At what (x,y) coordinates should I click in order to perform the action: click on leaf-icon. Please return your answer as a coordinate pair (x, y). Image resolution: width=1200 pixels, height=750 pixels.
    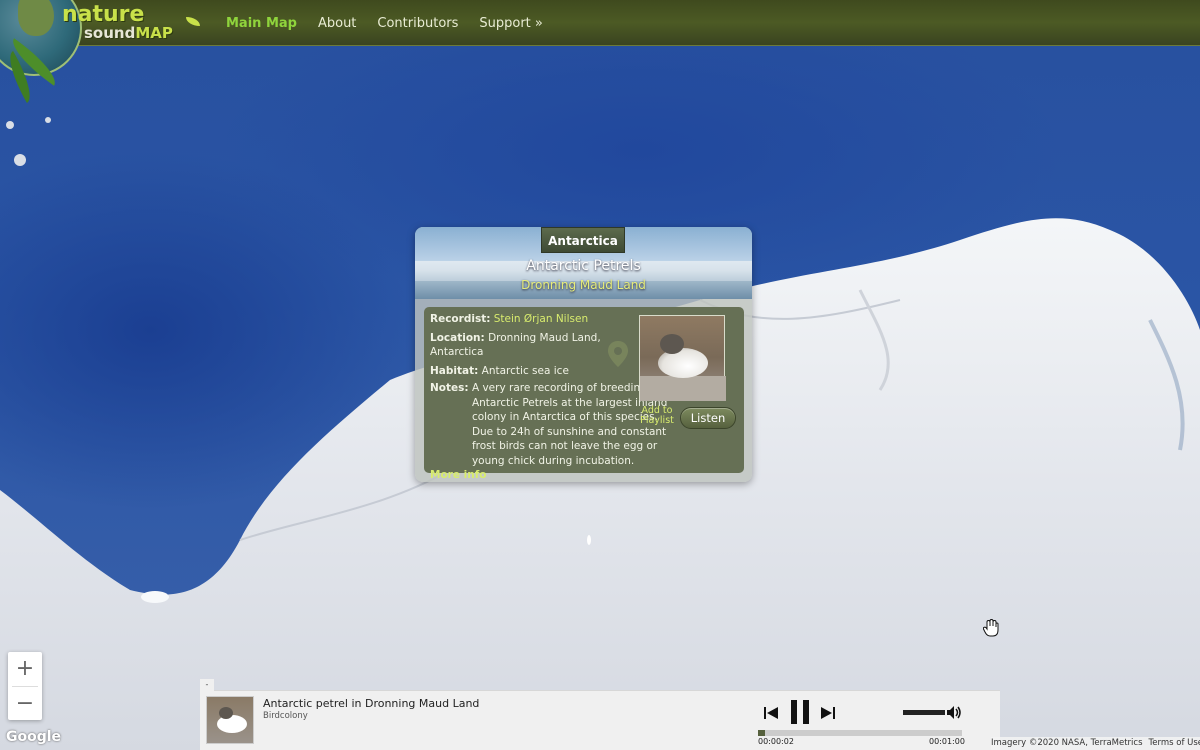
    Looking at the image, I should click on (193, 21).